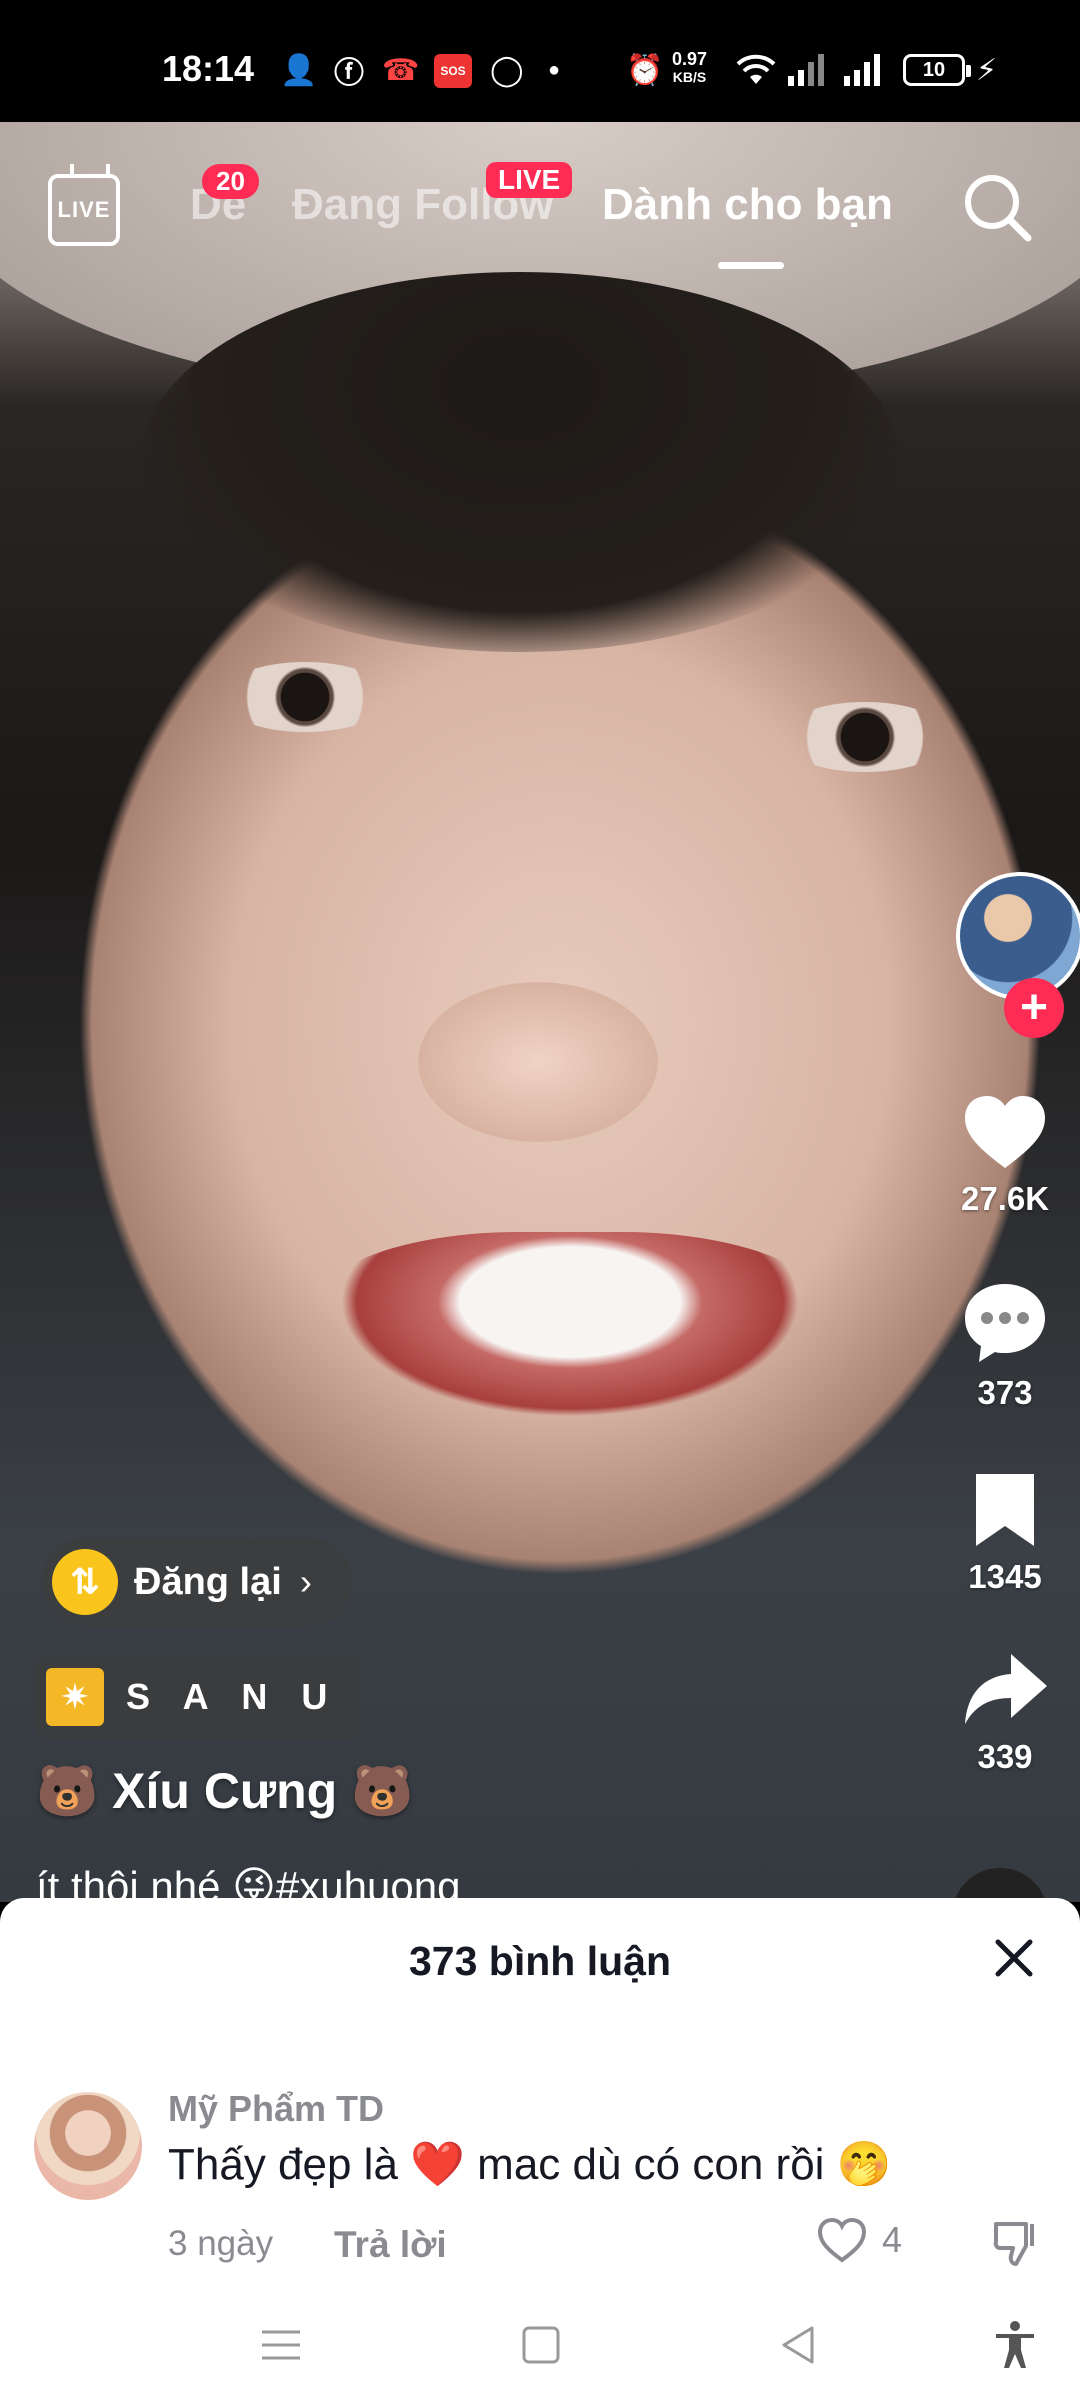 The image size is (1080, 2400). What do you see at coordinates (1005, 1690) in the screenshot?
I see `share-arrow-icon` at bounding box center [1005, 1690].